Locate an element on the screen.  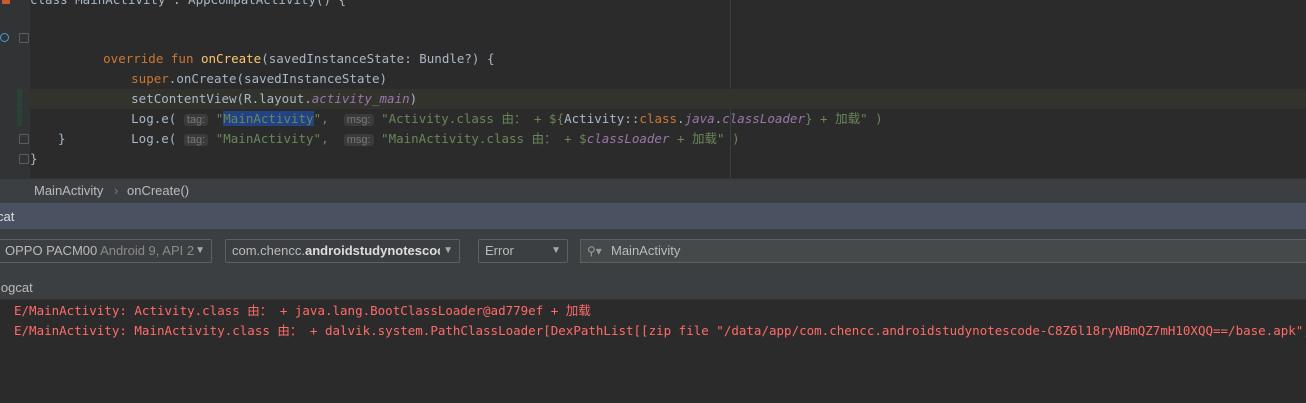
code-line: setContentView(R.layout.activity_main) is located at coordinates (208, 87).